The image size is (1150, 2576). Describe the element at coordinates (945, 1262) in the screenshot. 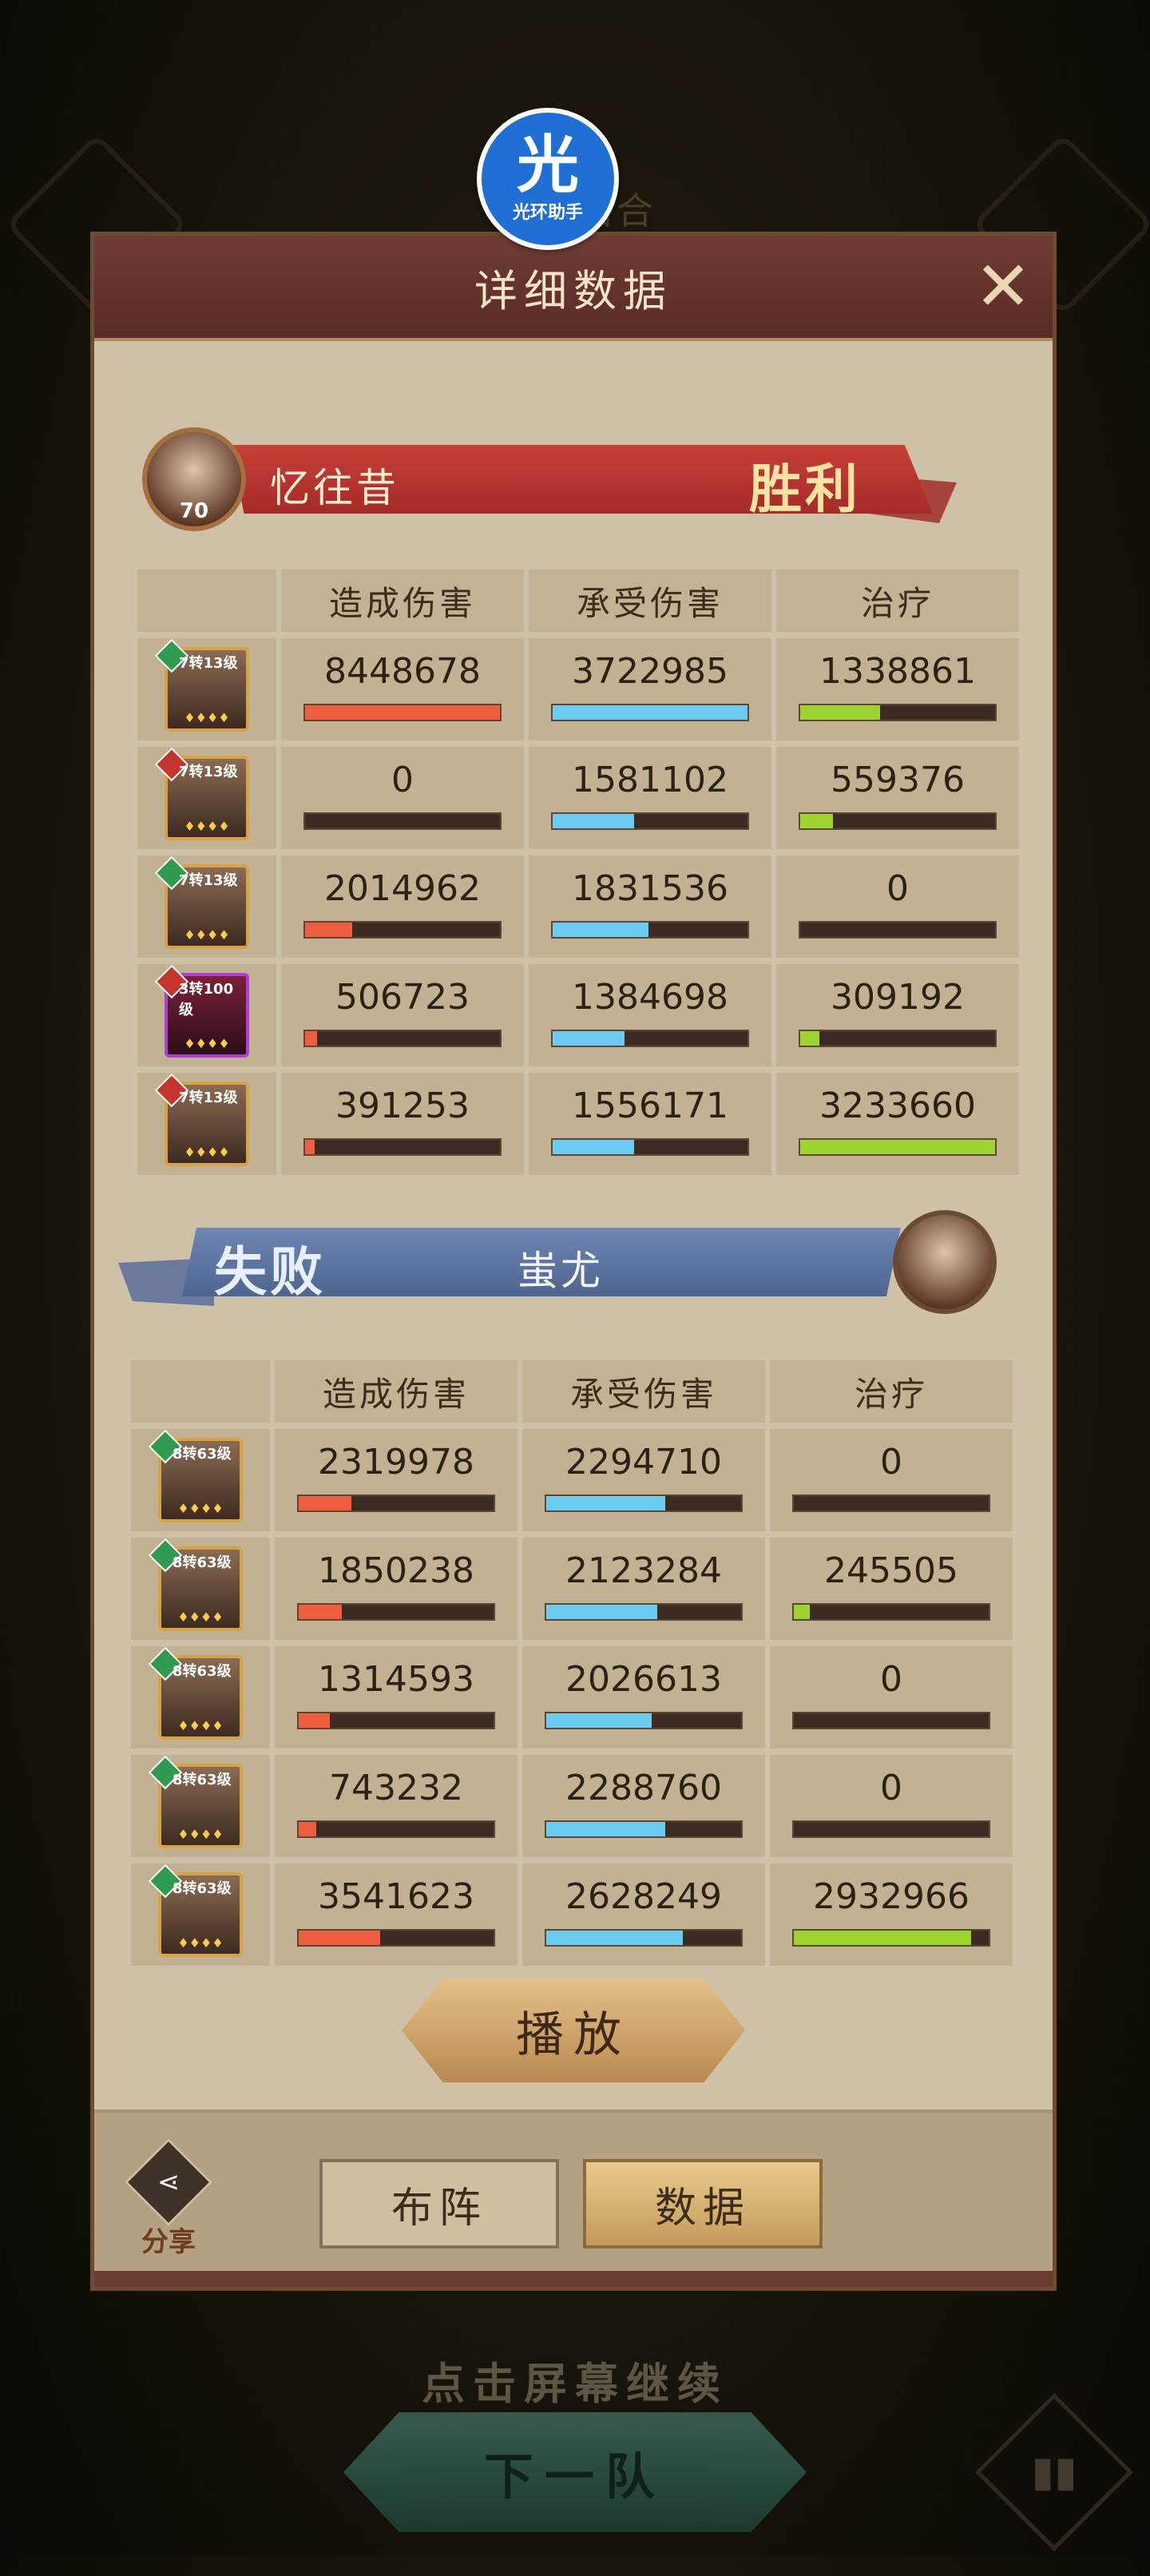

I see `team2-avatar` at that location.